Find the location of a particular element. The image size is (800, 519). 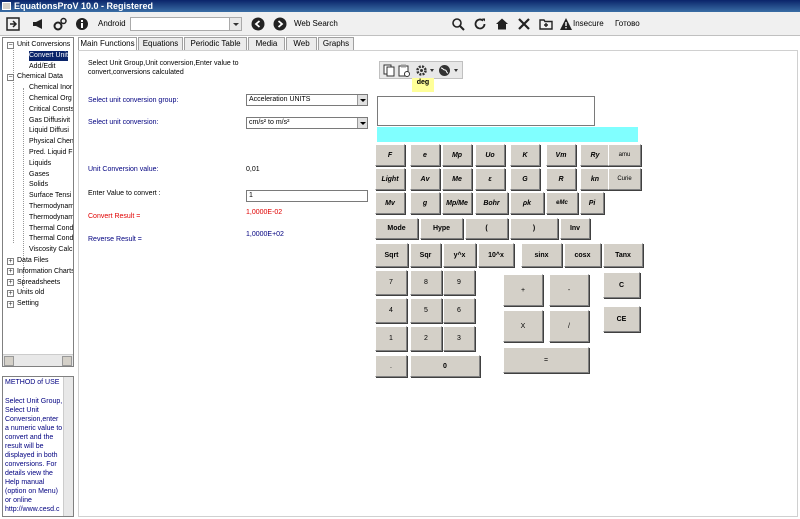

function-button: cosx is located at coordinates (582, 255).